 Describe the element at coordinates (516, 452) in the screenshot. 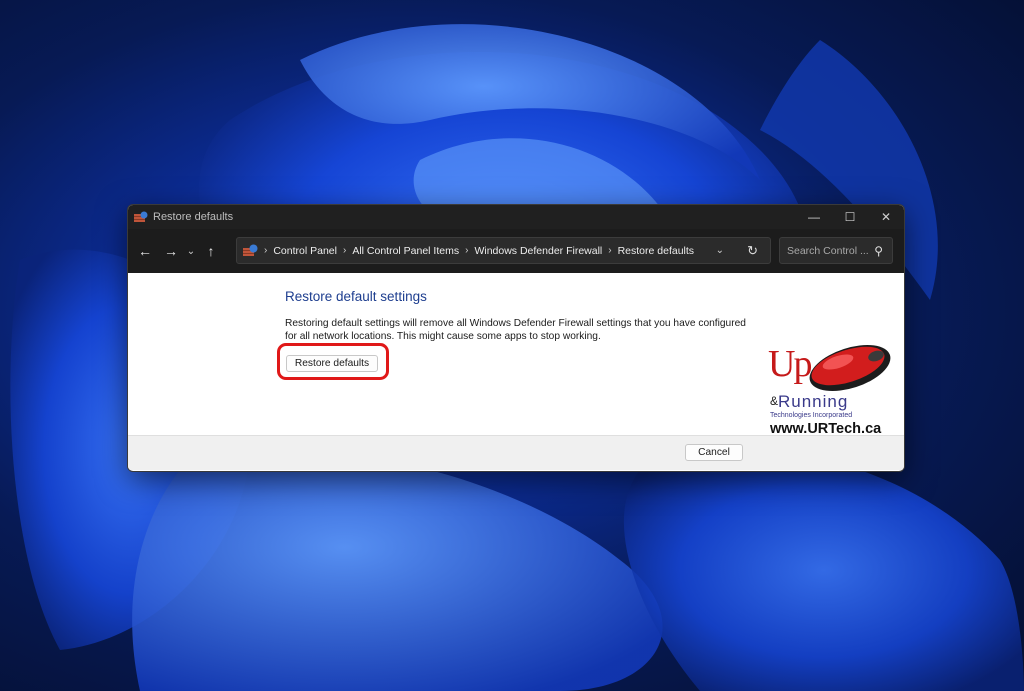

I see `footer-bar: Cancel` at that location.